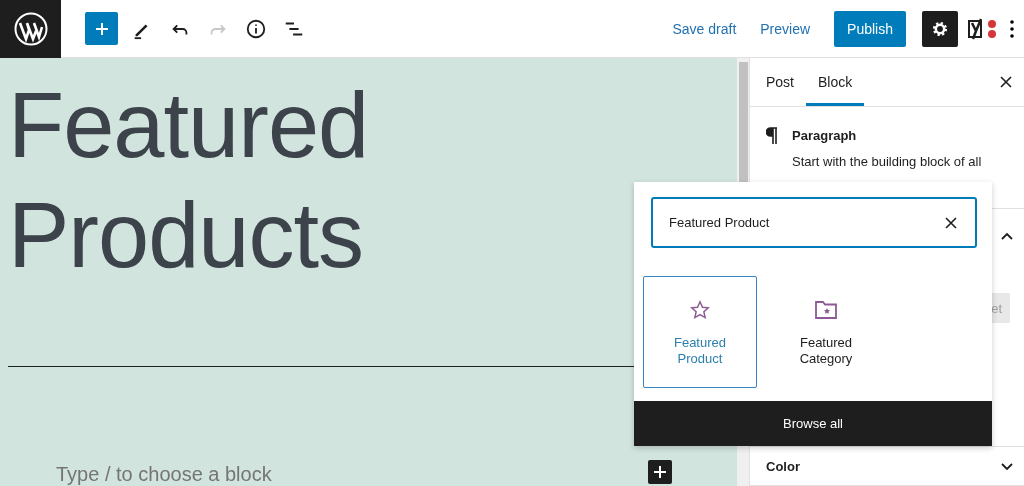 The width and height of the screenshot is (1024, 486). What do you see at coordinates (700, 310) in the screenshot?
I see `star-icon` at bounding box center [700, 310].